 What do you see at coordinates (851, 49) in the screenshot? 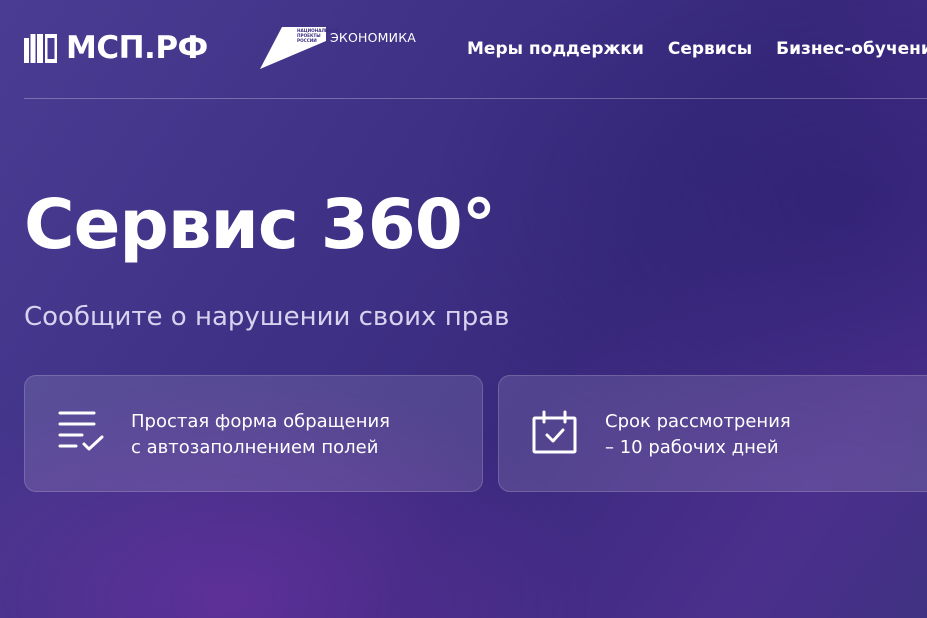
I see `nav-item-business-training: Бизнес-обучение` at bounding box center [851, 49].